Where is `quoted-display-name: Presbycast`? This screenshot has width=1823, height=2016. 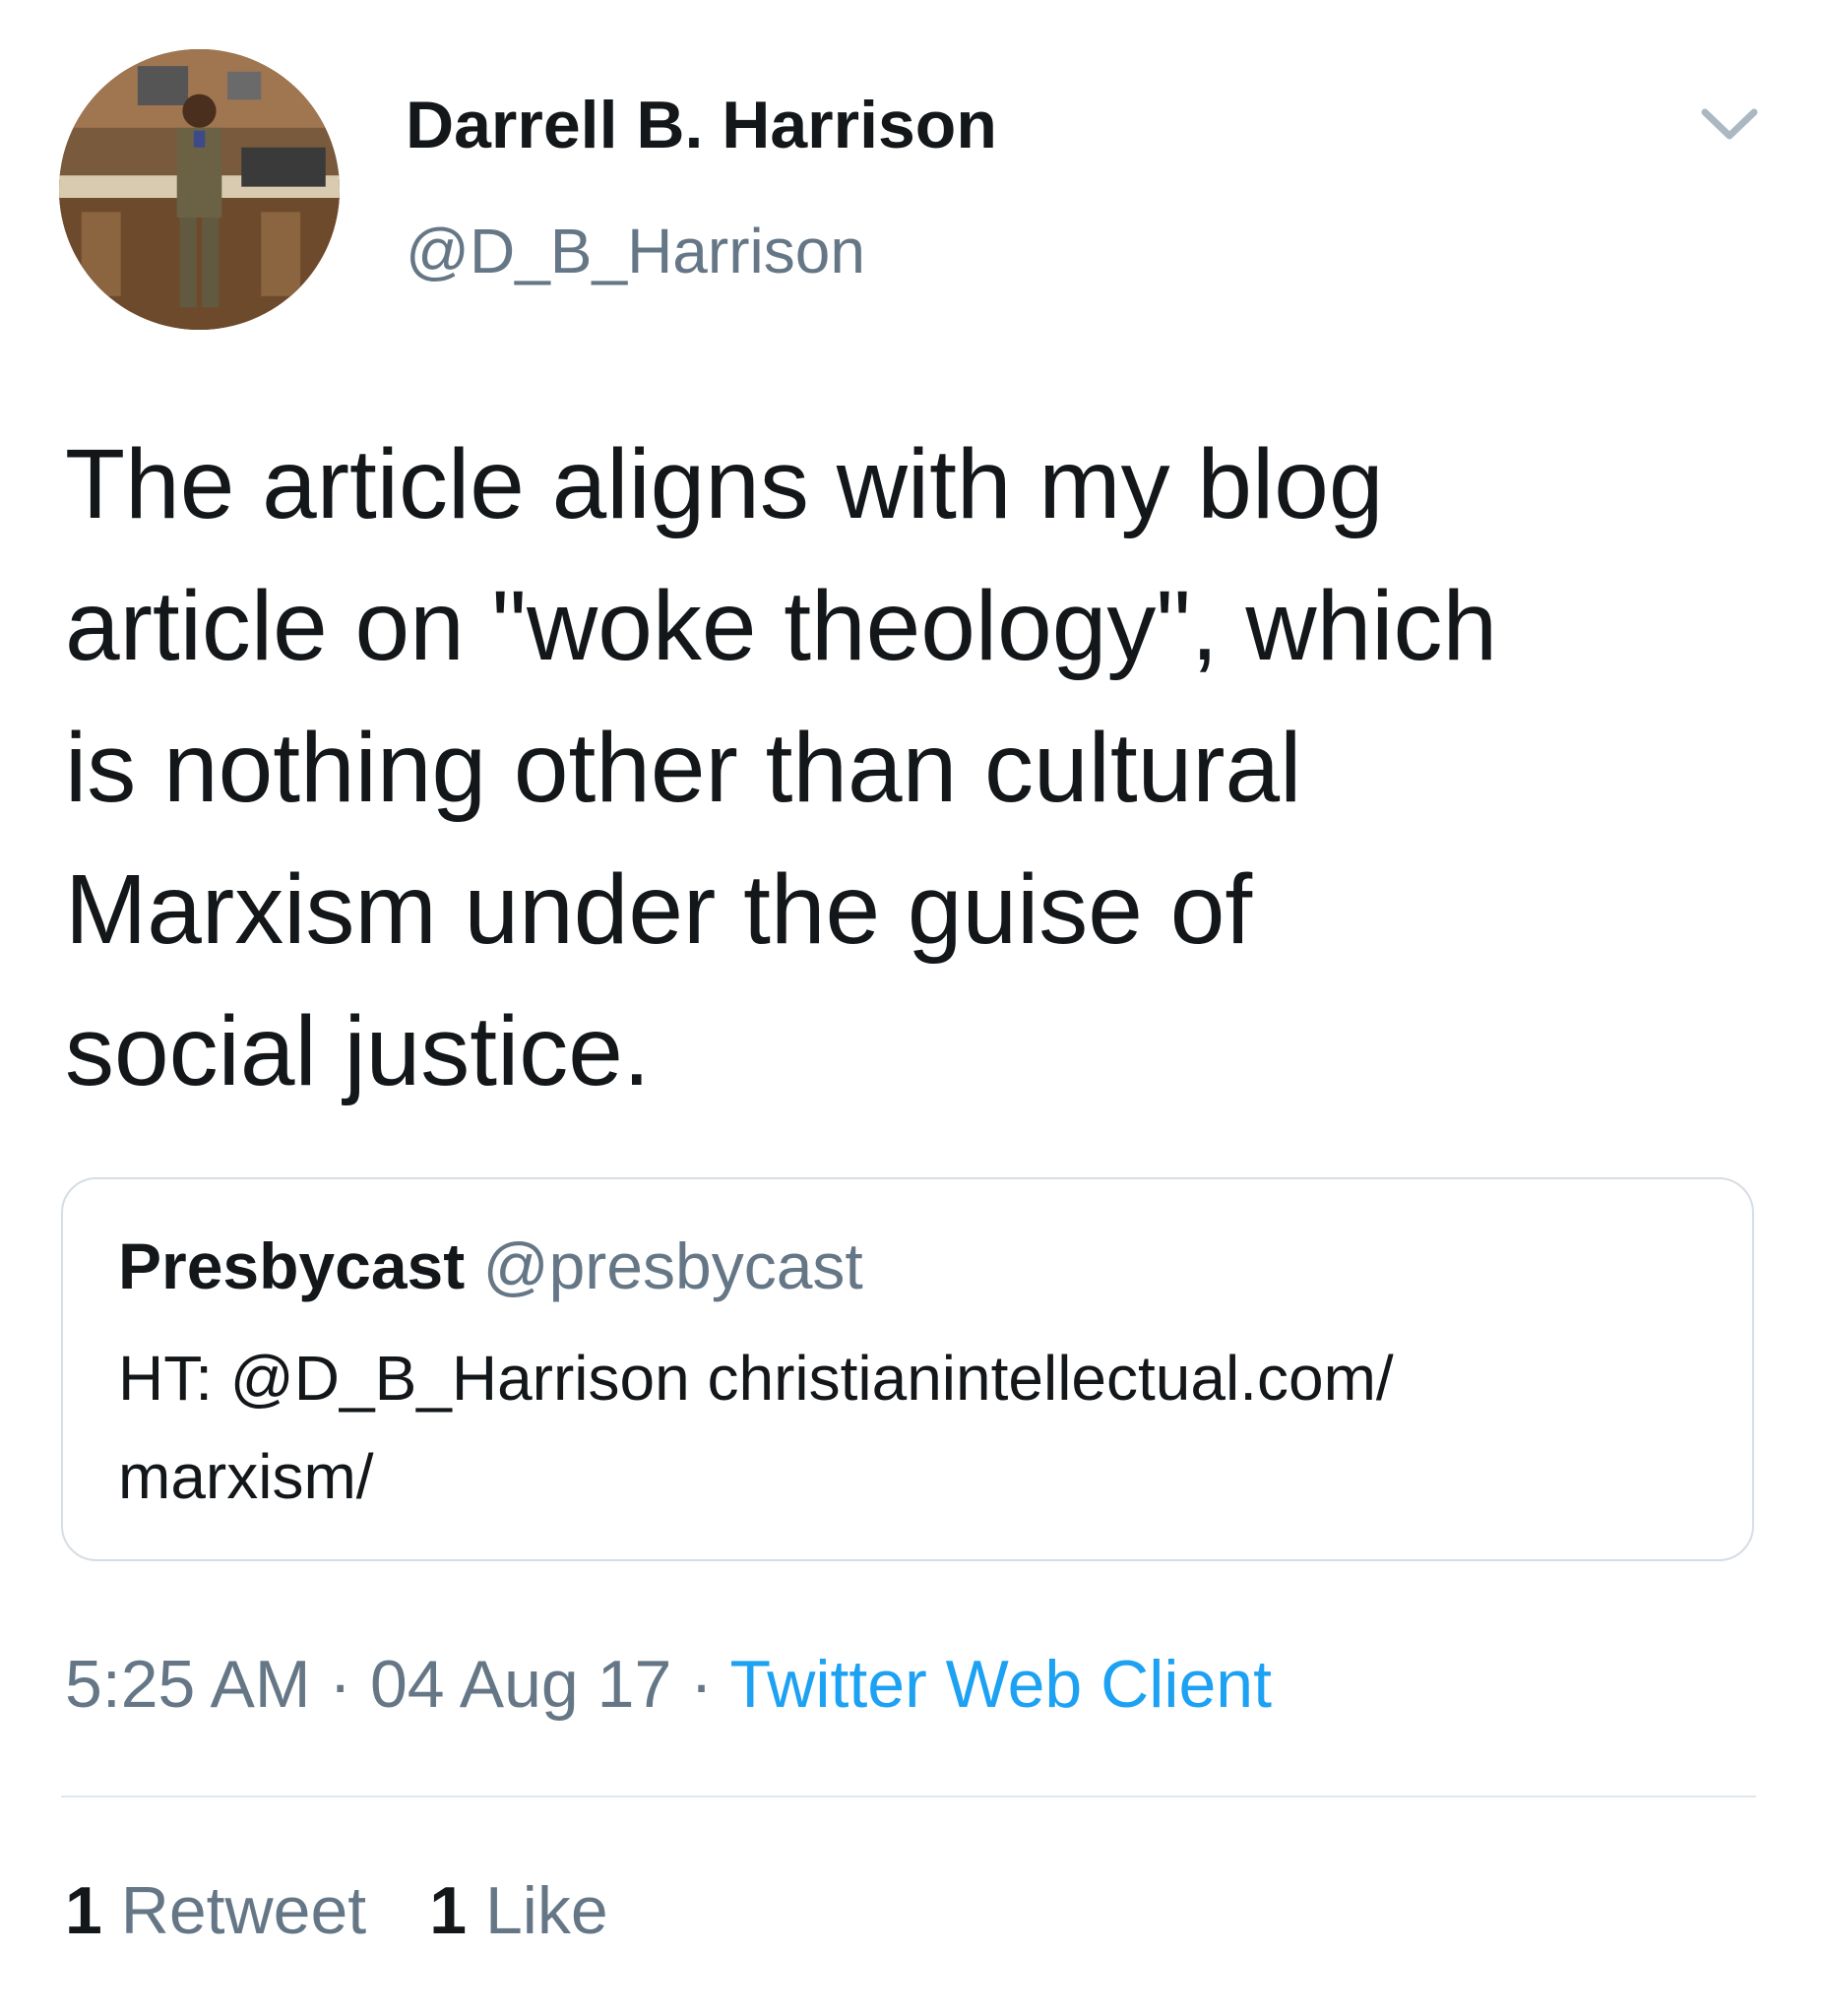 quoted-display-name: Presbycast is located at coordinates (292, 1265).